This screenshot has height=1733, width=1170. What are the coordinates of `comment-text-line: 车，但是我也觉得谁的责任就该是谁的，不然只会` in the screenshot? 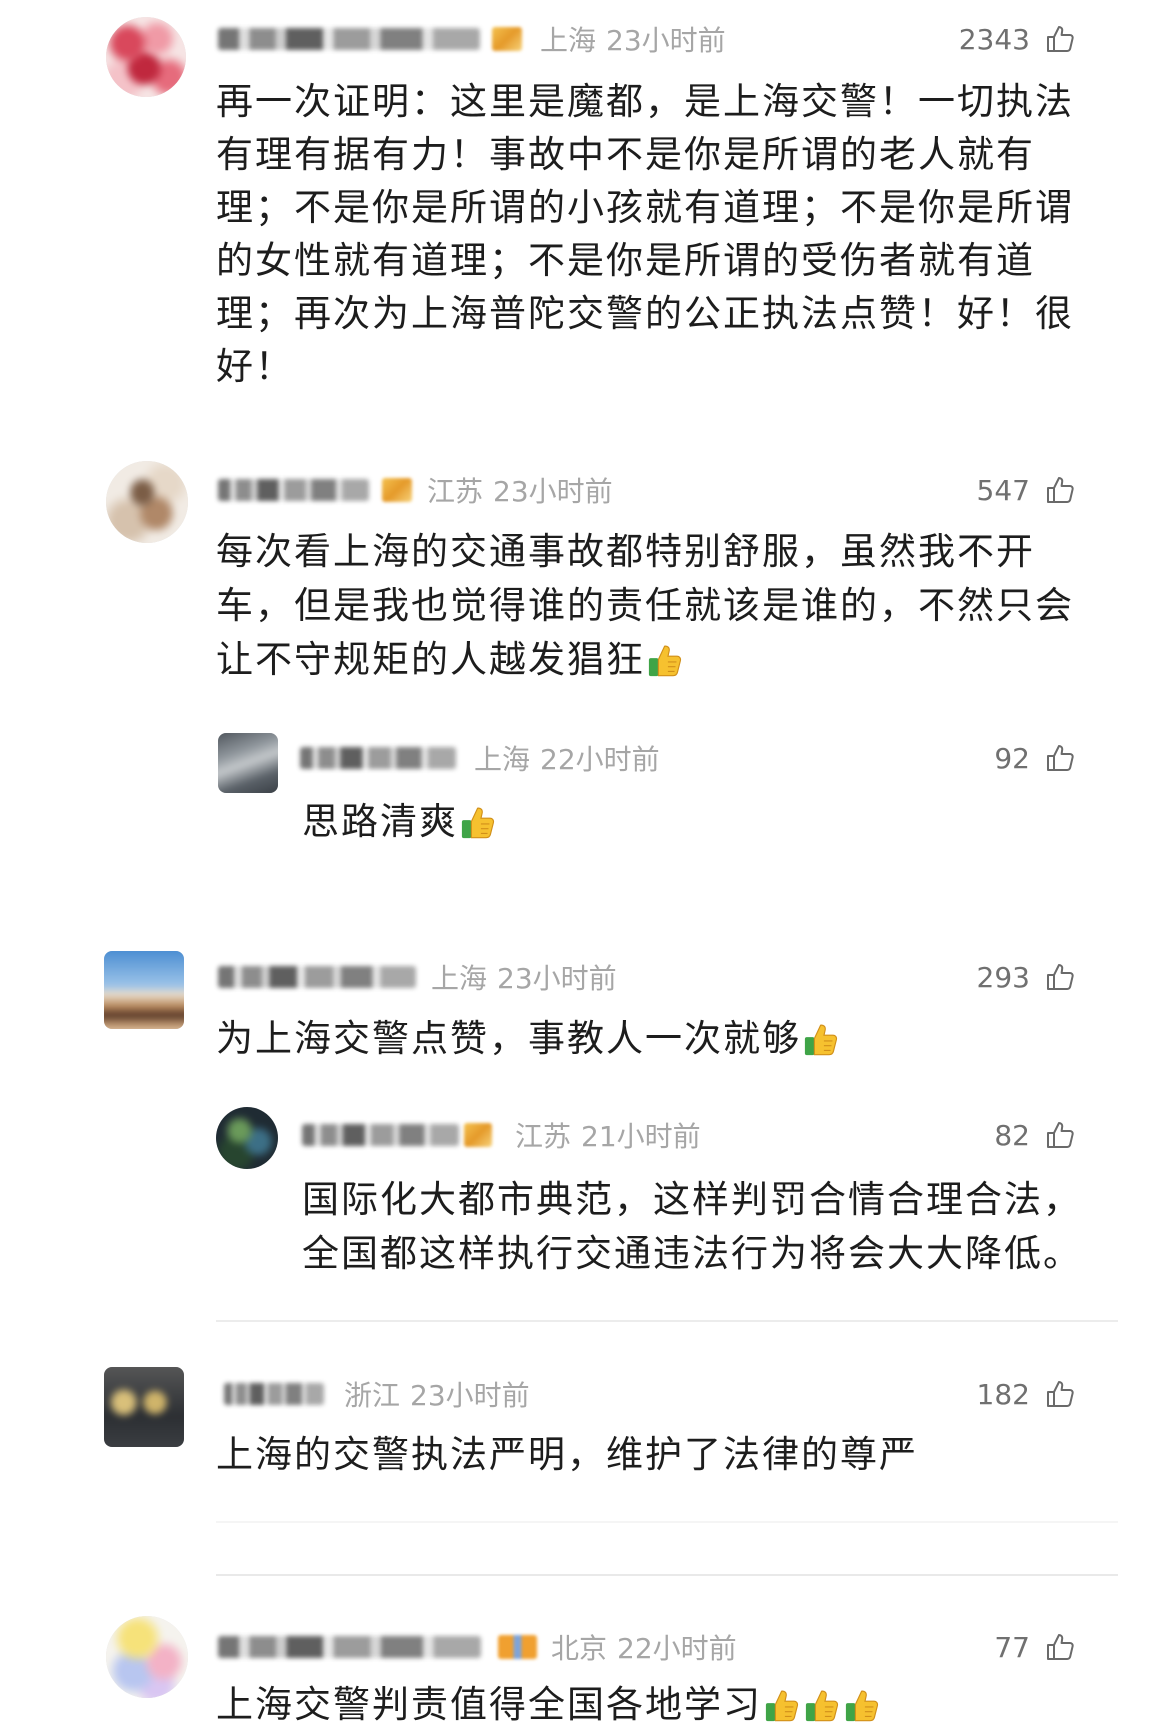 It's located at (645, 605).